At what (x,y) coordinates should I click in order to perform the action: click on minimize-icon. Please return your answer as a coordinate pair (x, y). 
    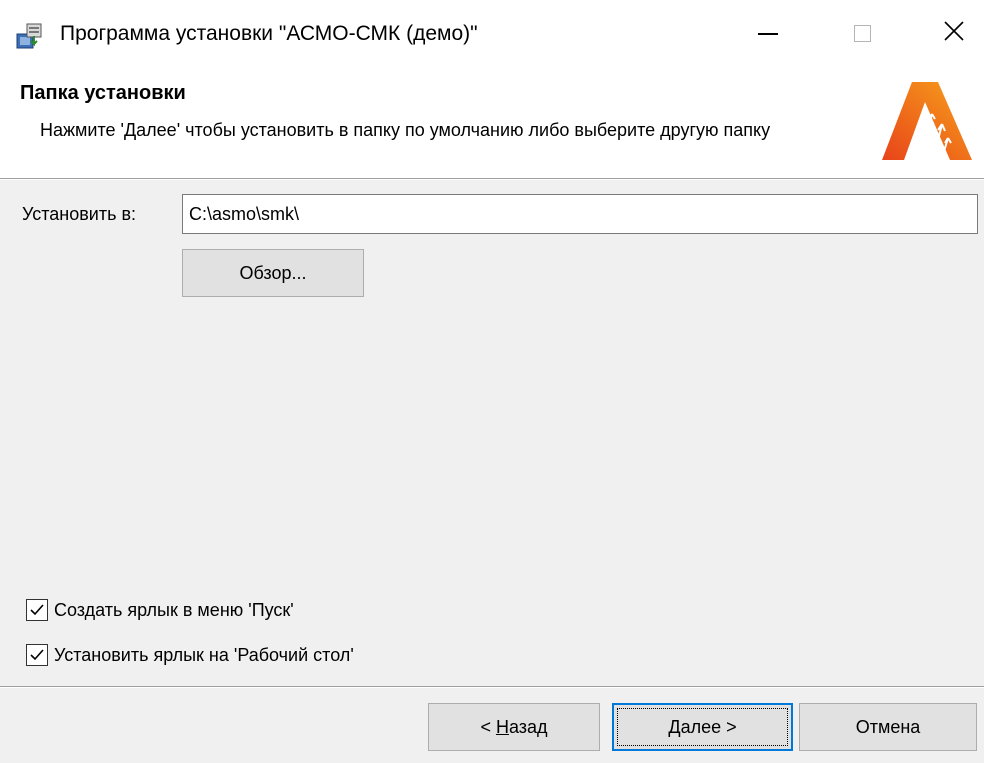
    Looking at the image, I should click on (768, 34).